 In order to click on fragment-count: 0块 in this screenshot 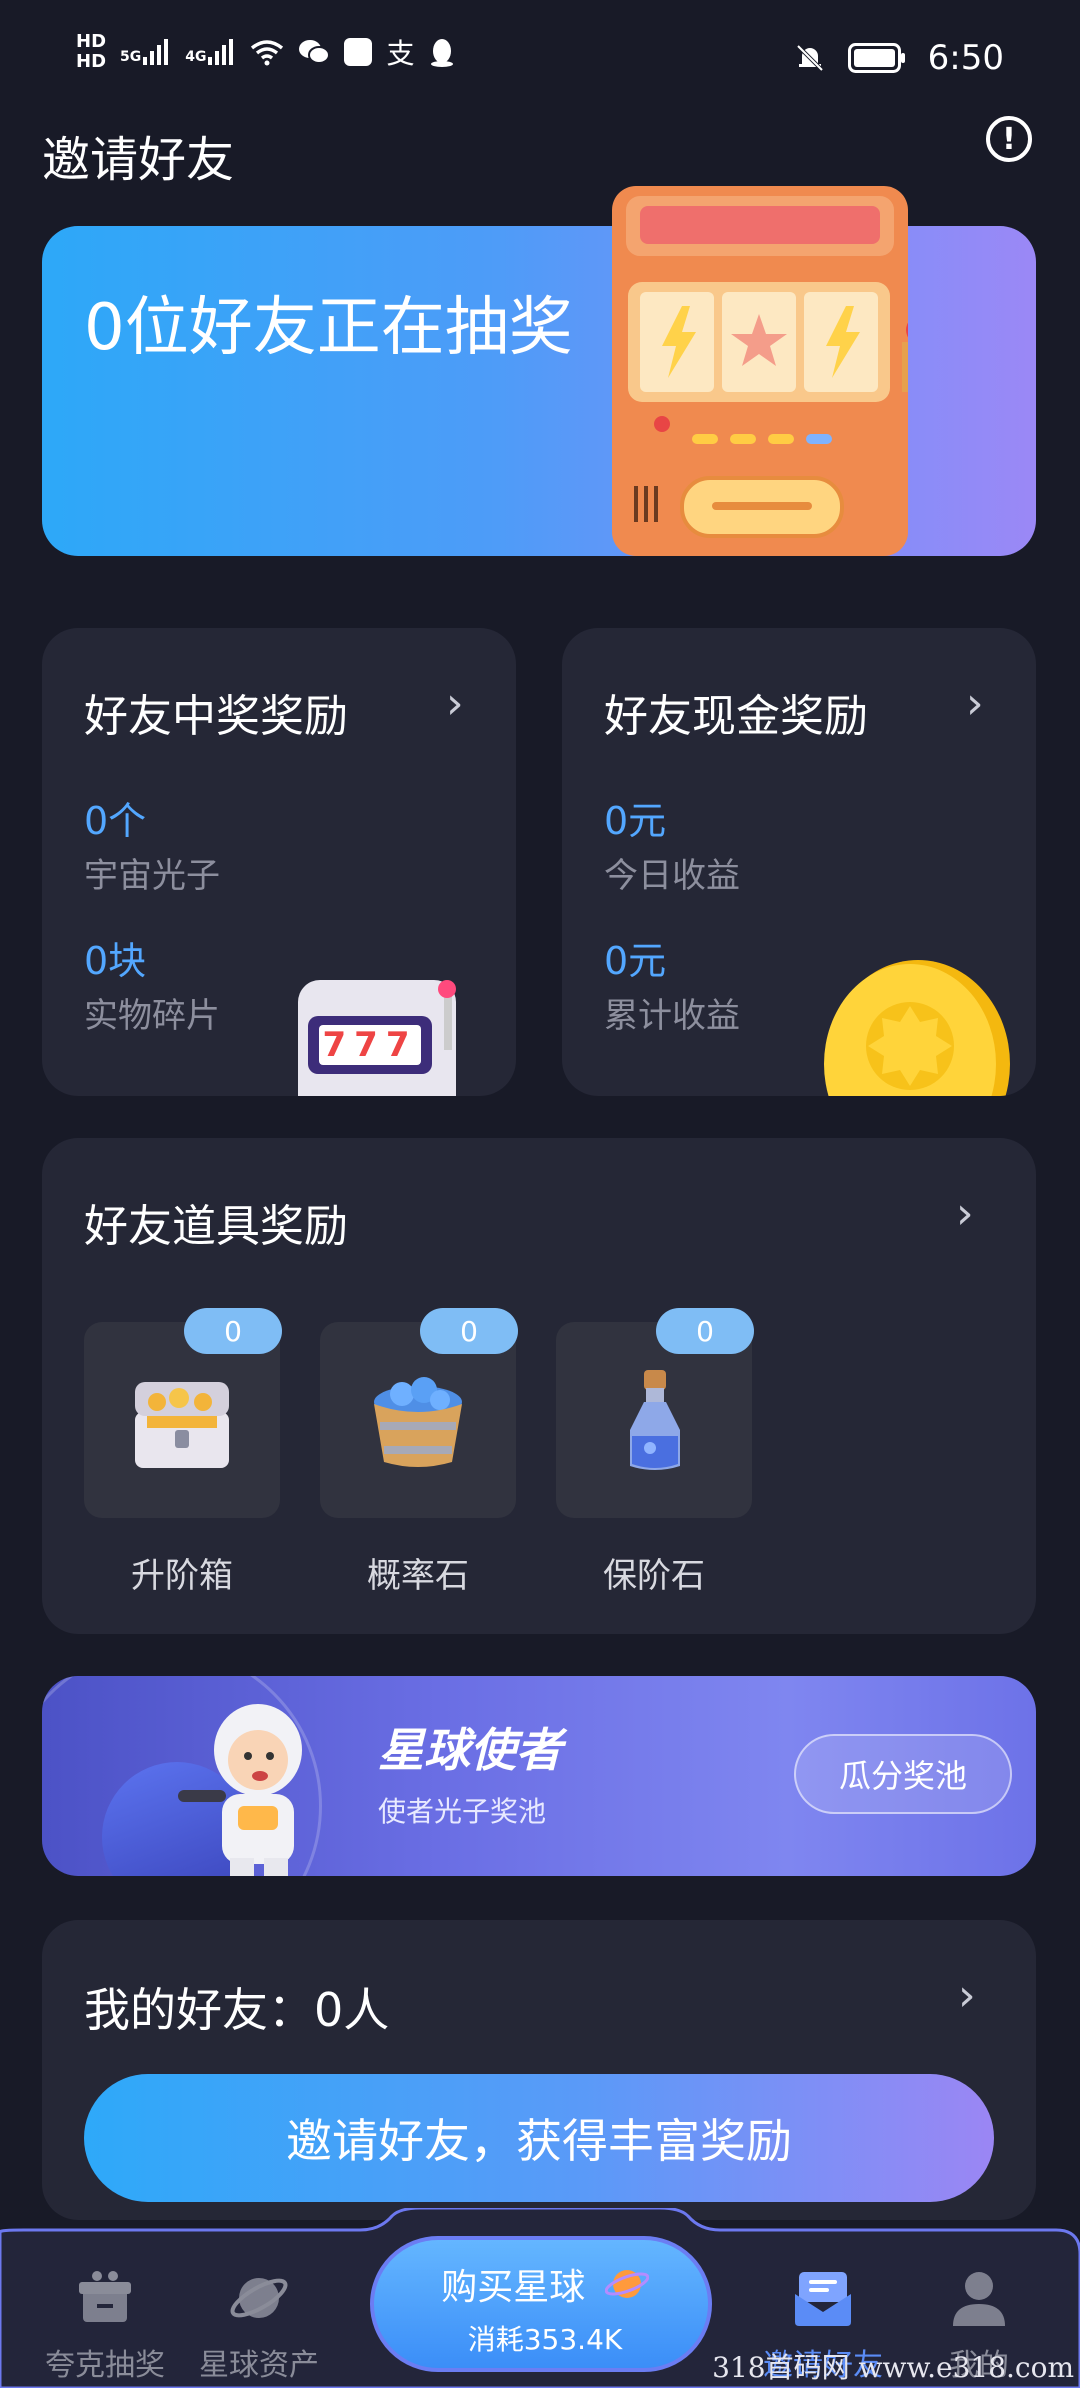, I will do `click(115, 961)`.